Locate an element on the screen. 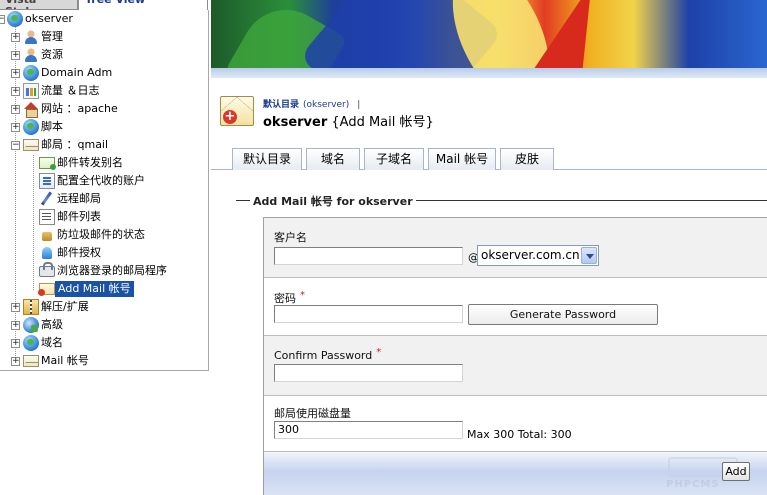 This screenshot has height=495, width=767. row-customer: 客户名 @ okserver.com.cn is located at coordinates (515, 248).